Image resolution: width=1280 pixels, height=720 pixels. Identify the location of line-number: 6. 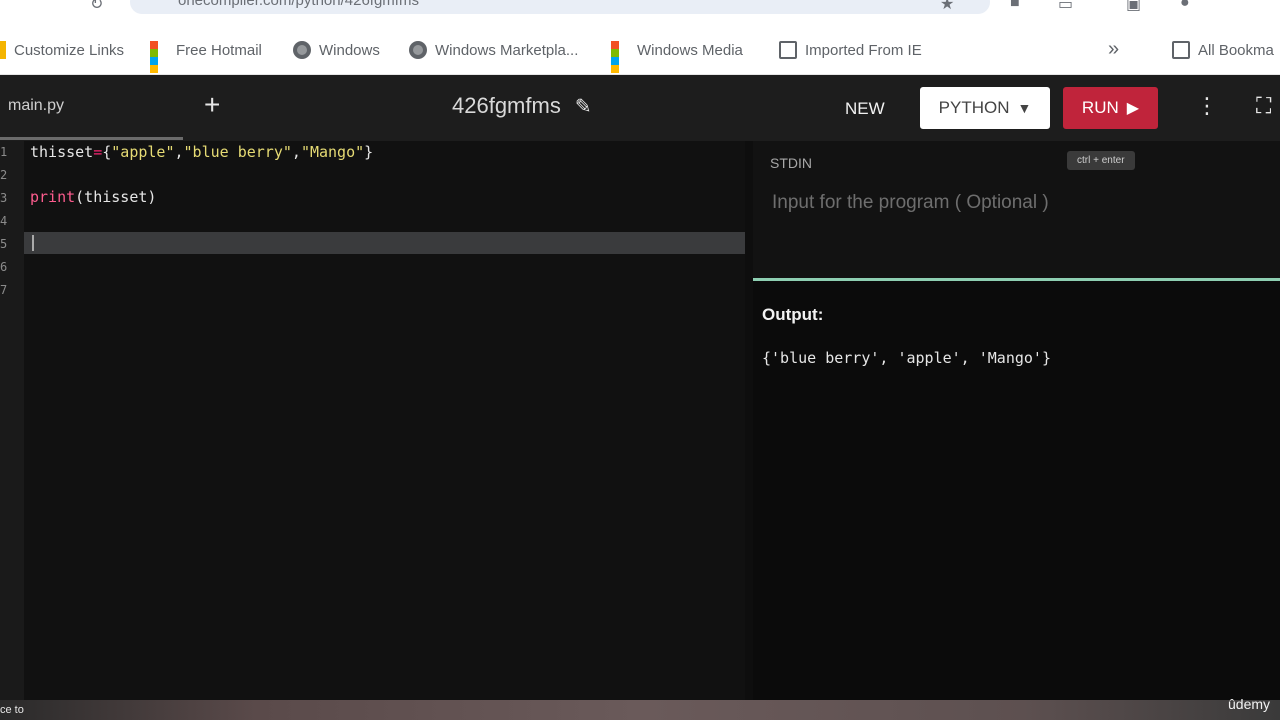
(4, 267).